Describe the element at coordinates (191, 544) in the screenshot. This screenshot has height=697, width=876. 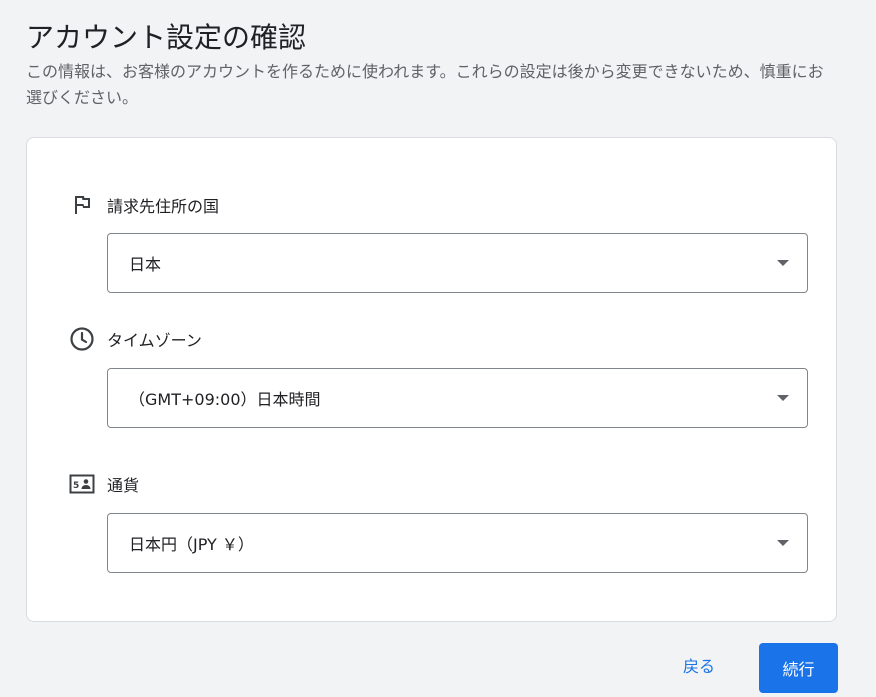
I see `currency-select-value: 日本円（JPY ￥）` at that location.